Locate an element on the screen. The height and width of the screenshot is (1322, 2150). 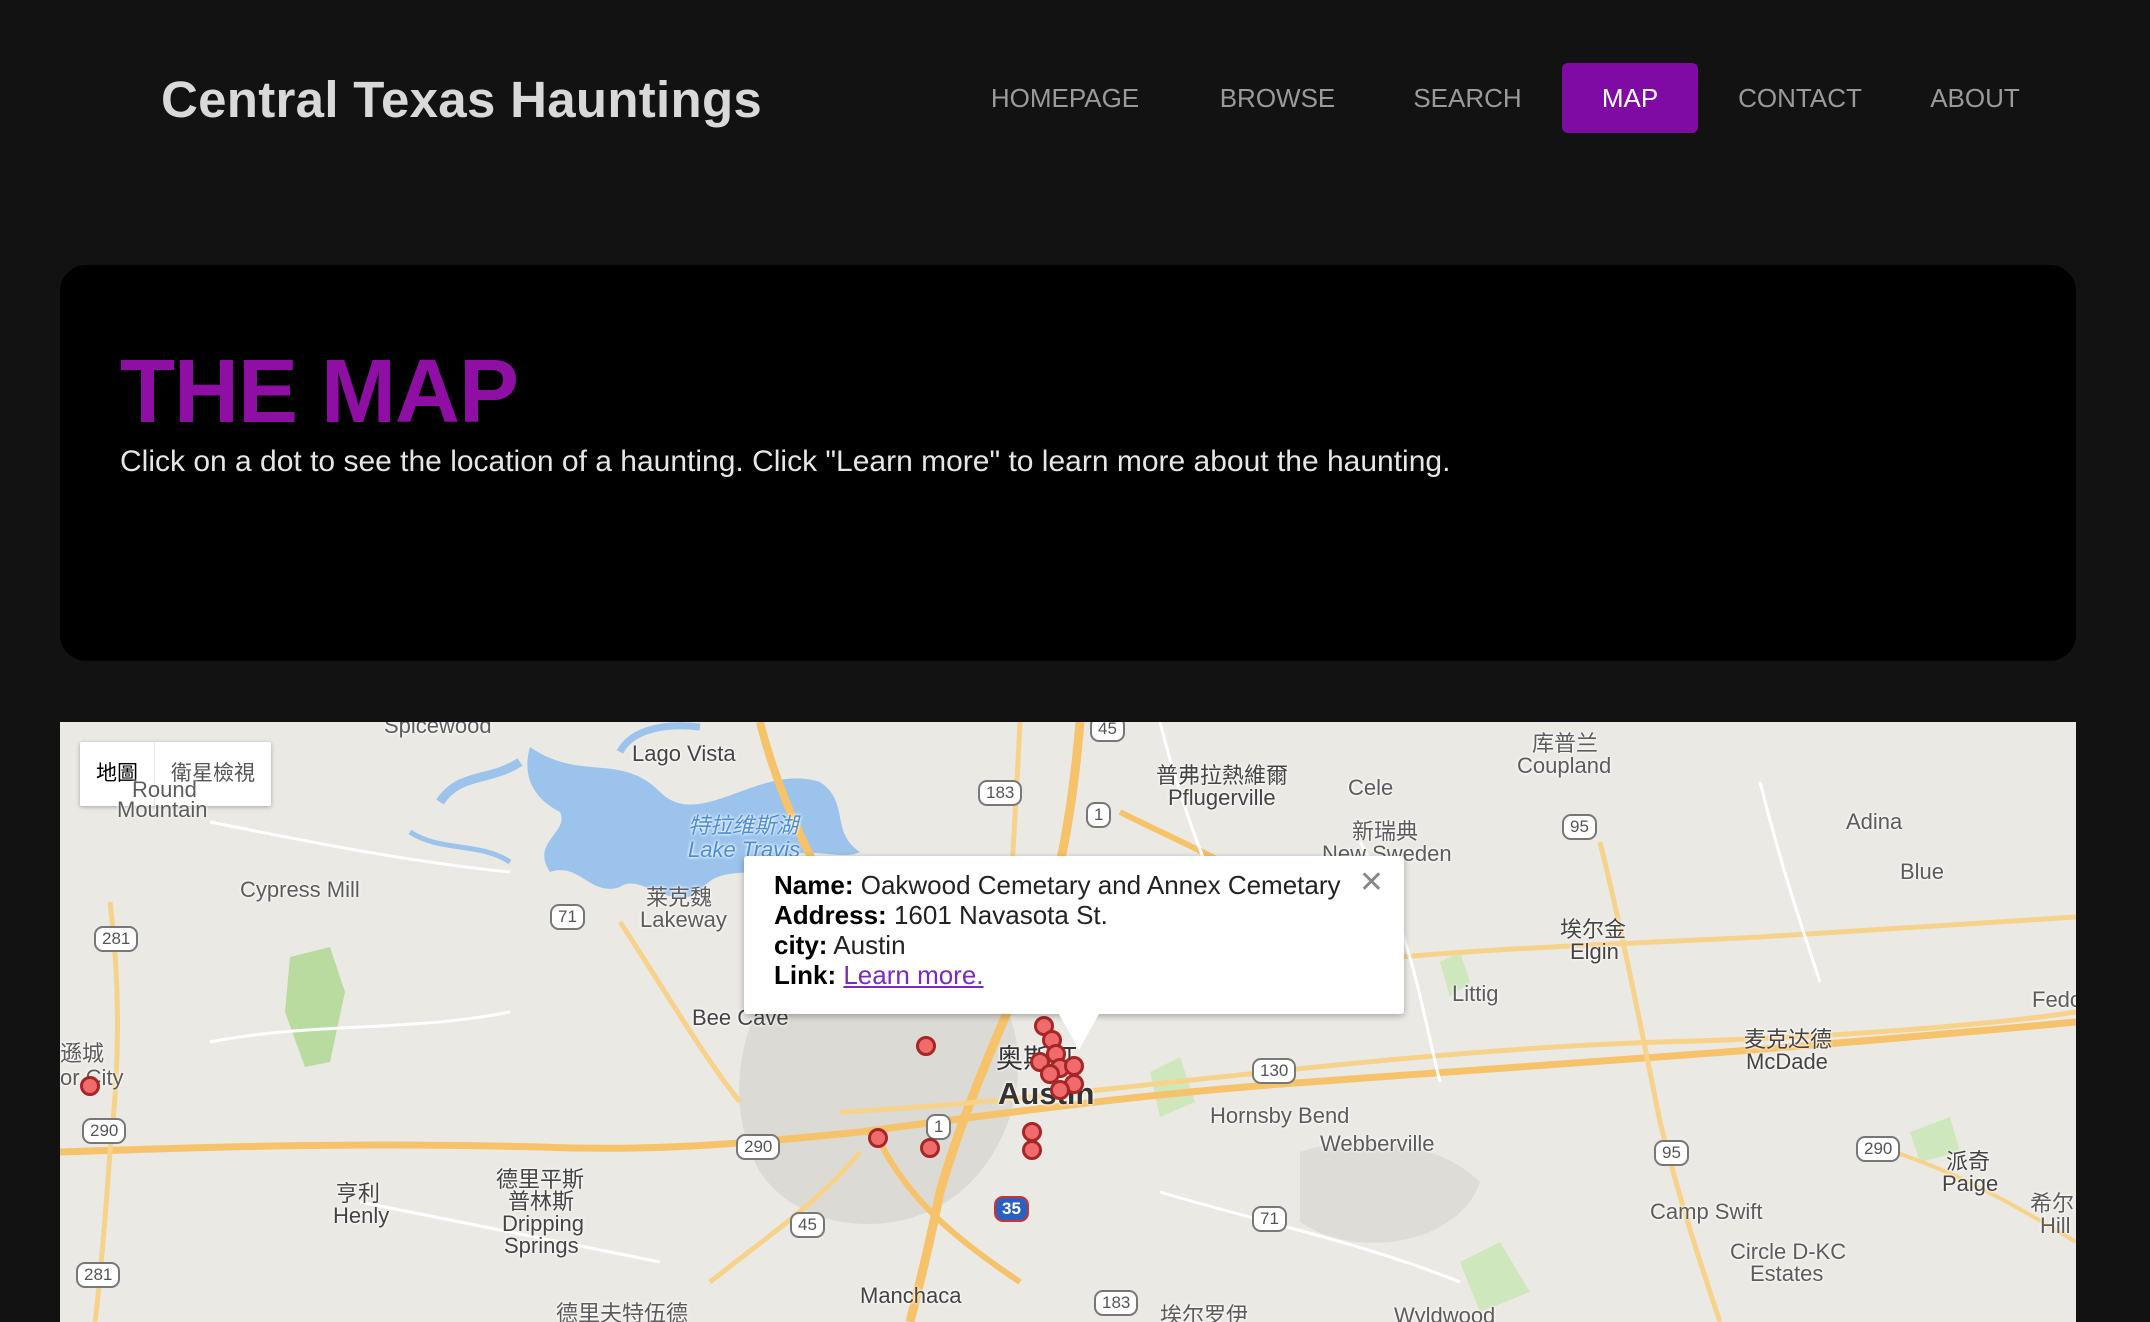
main-nav: HOMEPAGE BROWSE SEARCH MAP CONTACT ABOUT is located at coordinates (1075, 98).